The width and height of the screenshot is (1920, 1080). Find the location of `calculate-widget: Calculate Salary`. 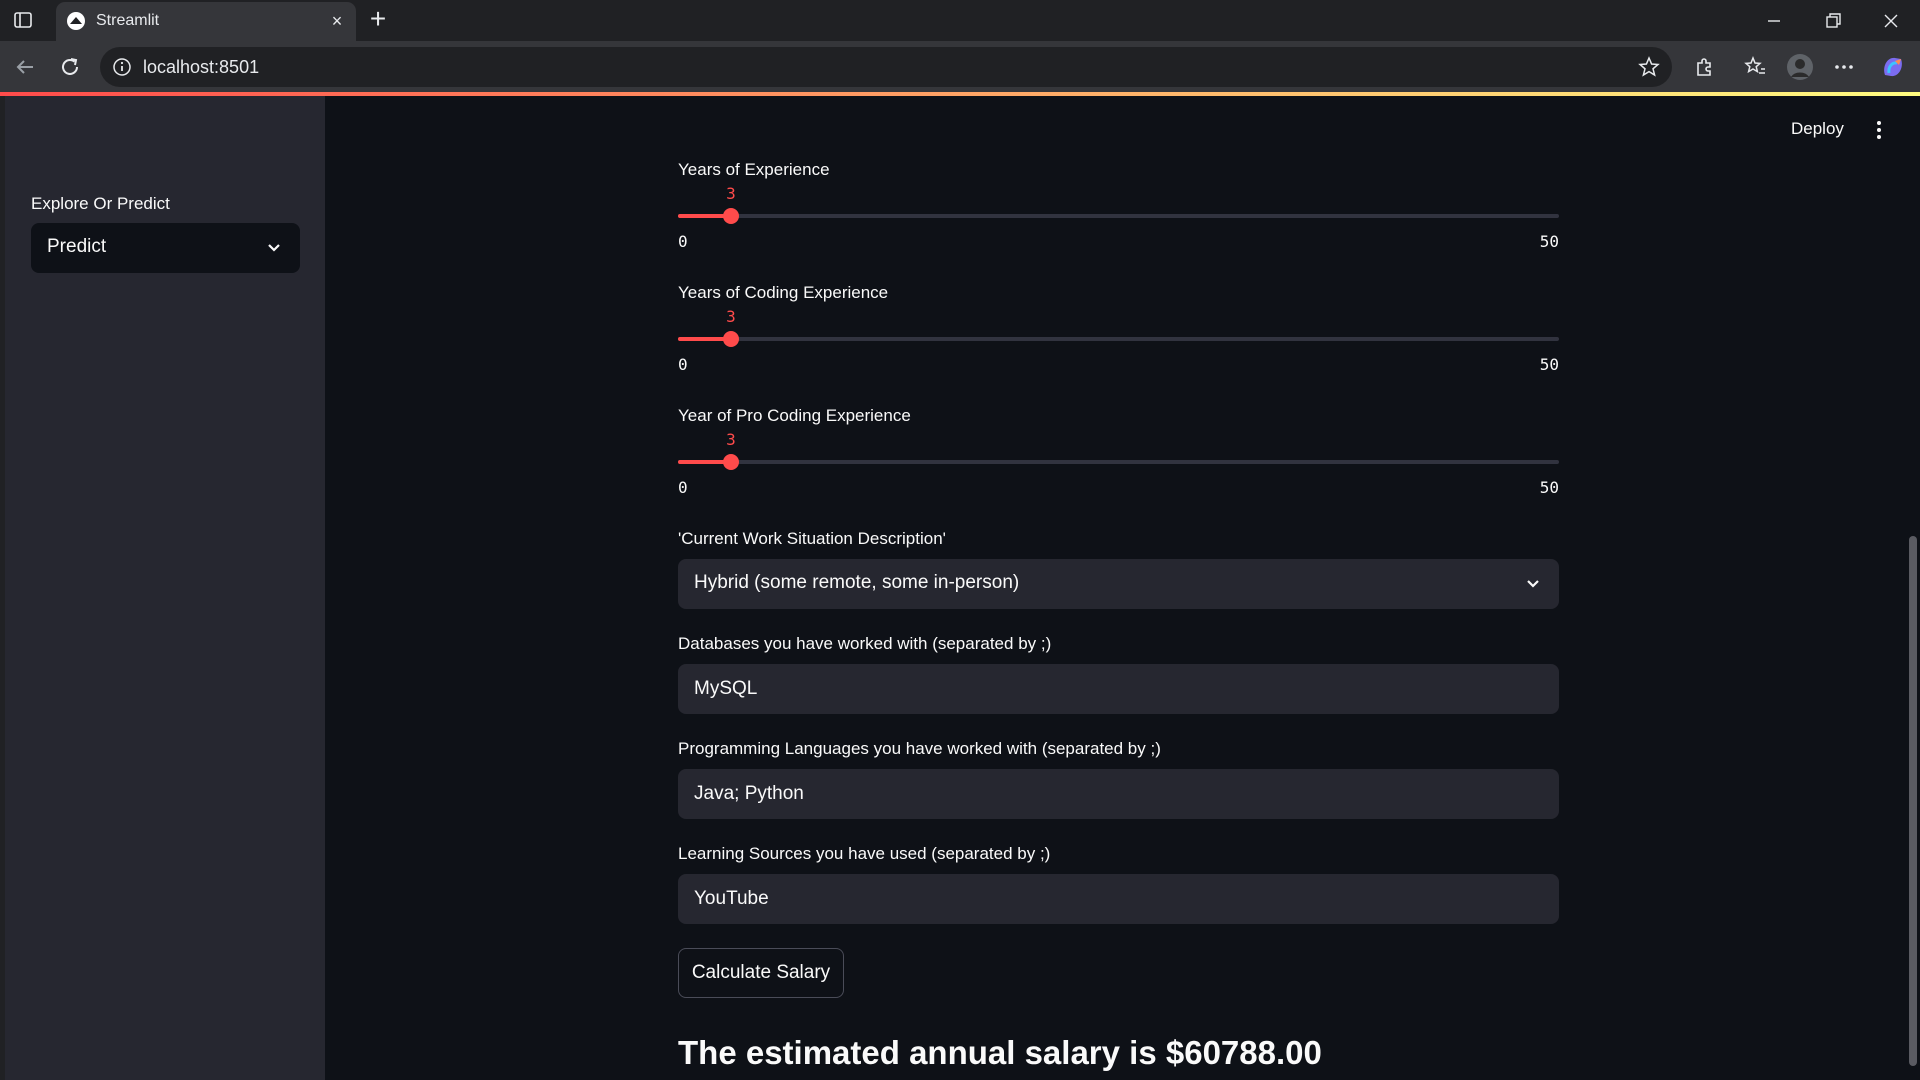

calculate-widget: Calculate Salary is located at coordinates (1118, 974).